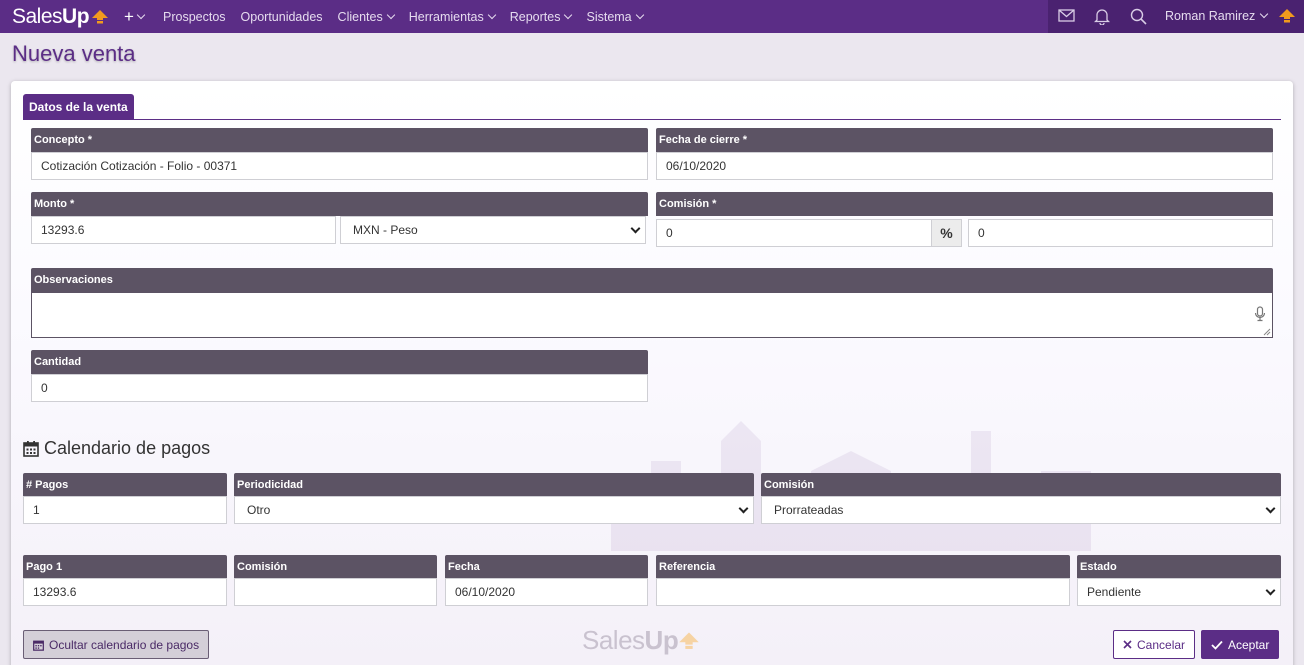 The image size is (1304, 665). Describe the element at coordinates (1066, 15) in the screenshot. I see `mail-icon` at that location.